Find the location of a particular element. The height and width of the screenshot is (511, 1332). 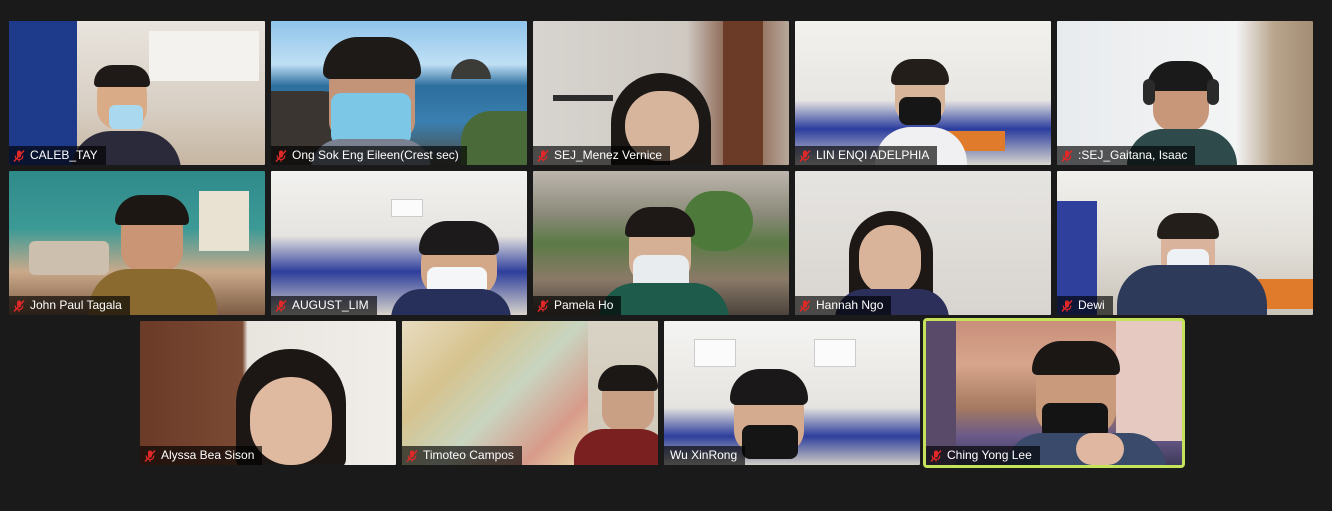

participant-name-tag: Timoteo Campos is located at coordinates (462, 455).